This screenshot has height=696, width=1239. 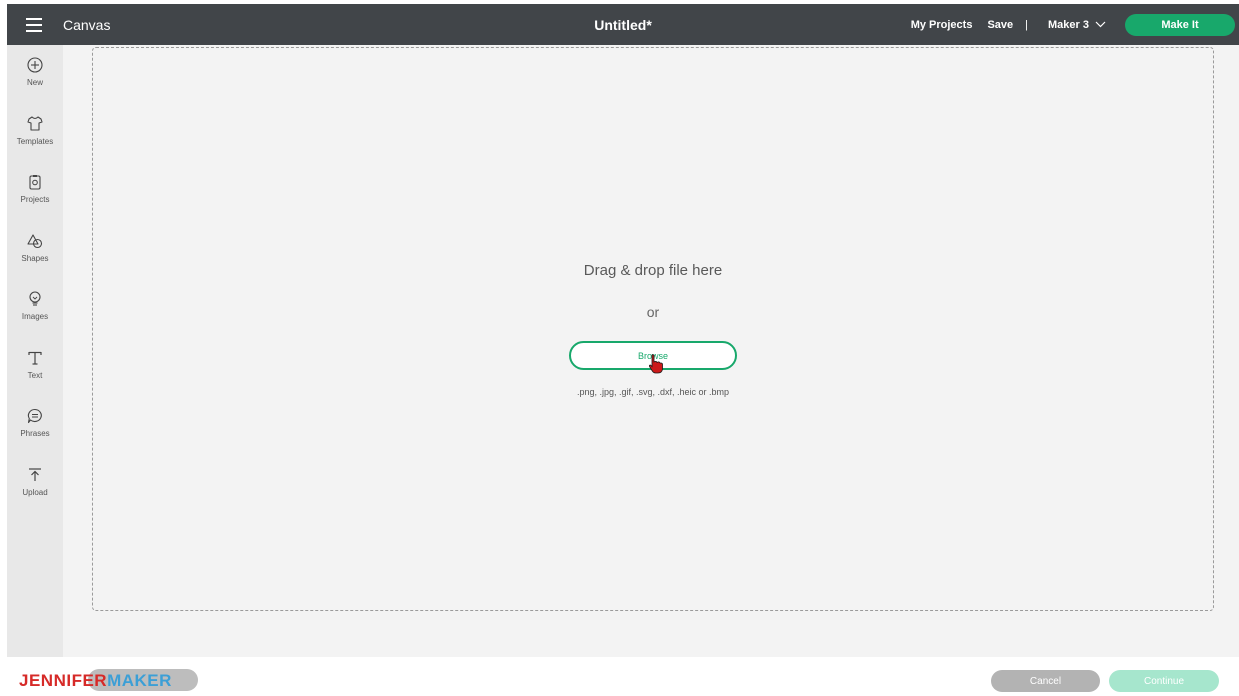 I want to click on or-text: or, so click(x=653, y=312).